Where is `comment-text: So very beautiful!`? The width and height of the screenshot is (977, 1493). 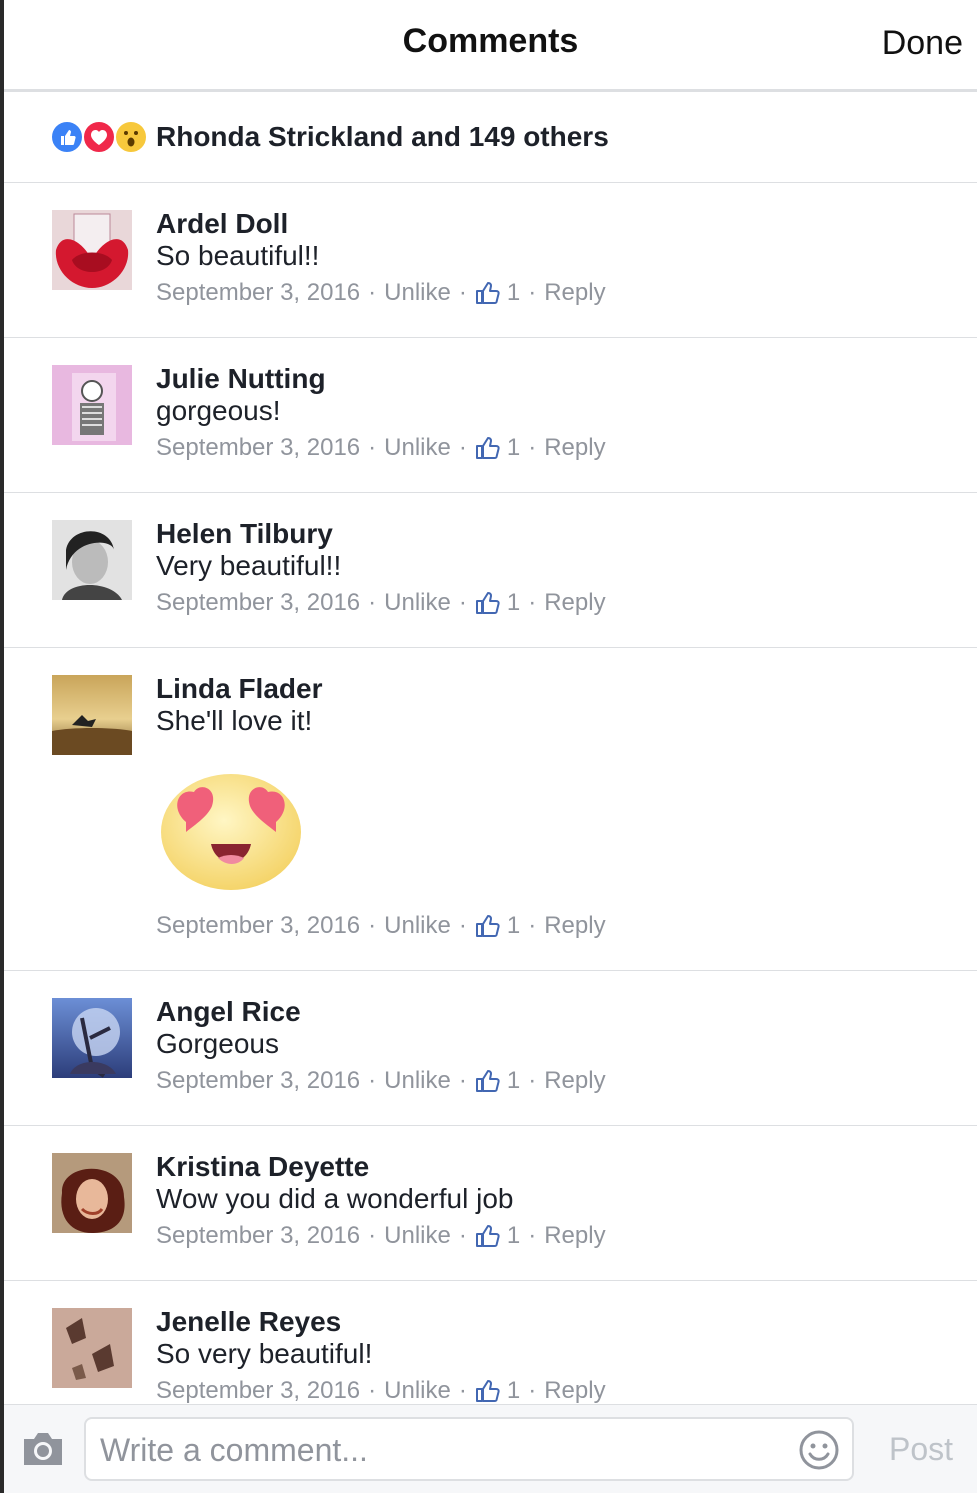
comment-text: So very beautiful! is located at coordinates (264, 1353).